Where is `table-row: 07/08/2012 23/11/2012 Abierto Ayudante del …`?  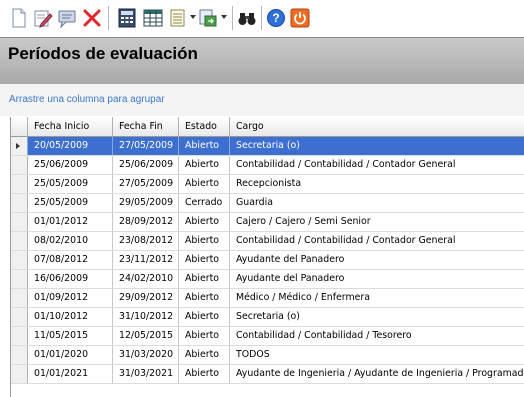
table-row: 07/08/2012 23/11/2012 Abierto Ayudante del … is located at coordinates (267, 260).